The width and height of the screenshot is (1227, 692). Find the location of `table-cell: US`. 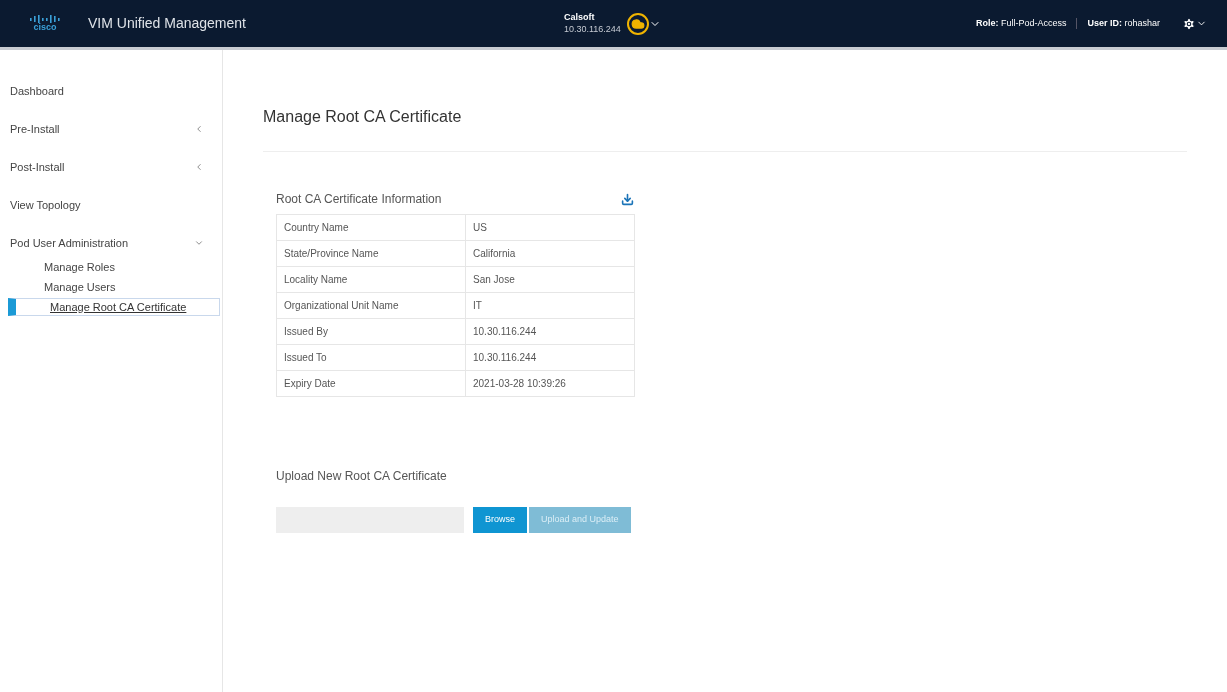

table-cell: US is located at coordinates (550, 227).